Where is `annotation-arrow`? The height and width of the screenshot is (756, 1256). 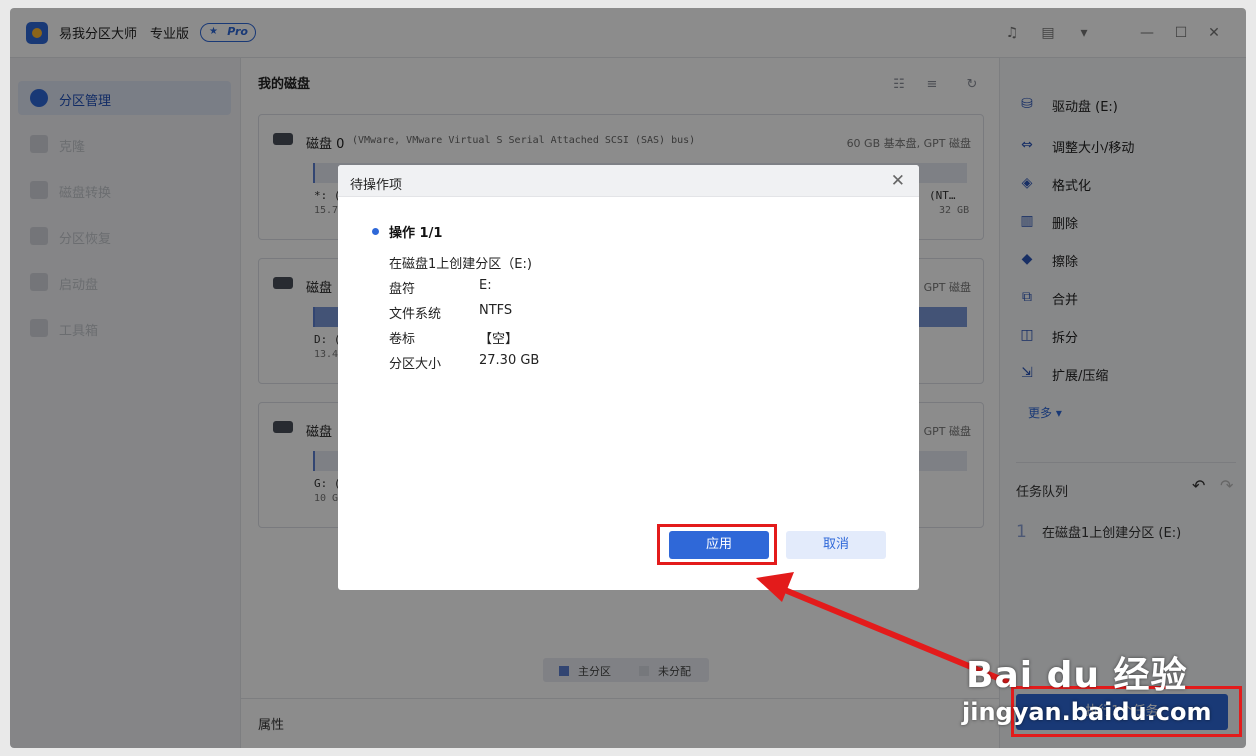 annotation-arrow is located at coordinates (884, 629).